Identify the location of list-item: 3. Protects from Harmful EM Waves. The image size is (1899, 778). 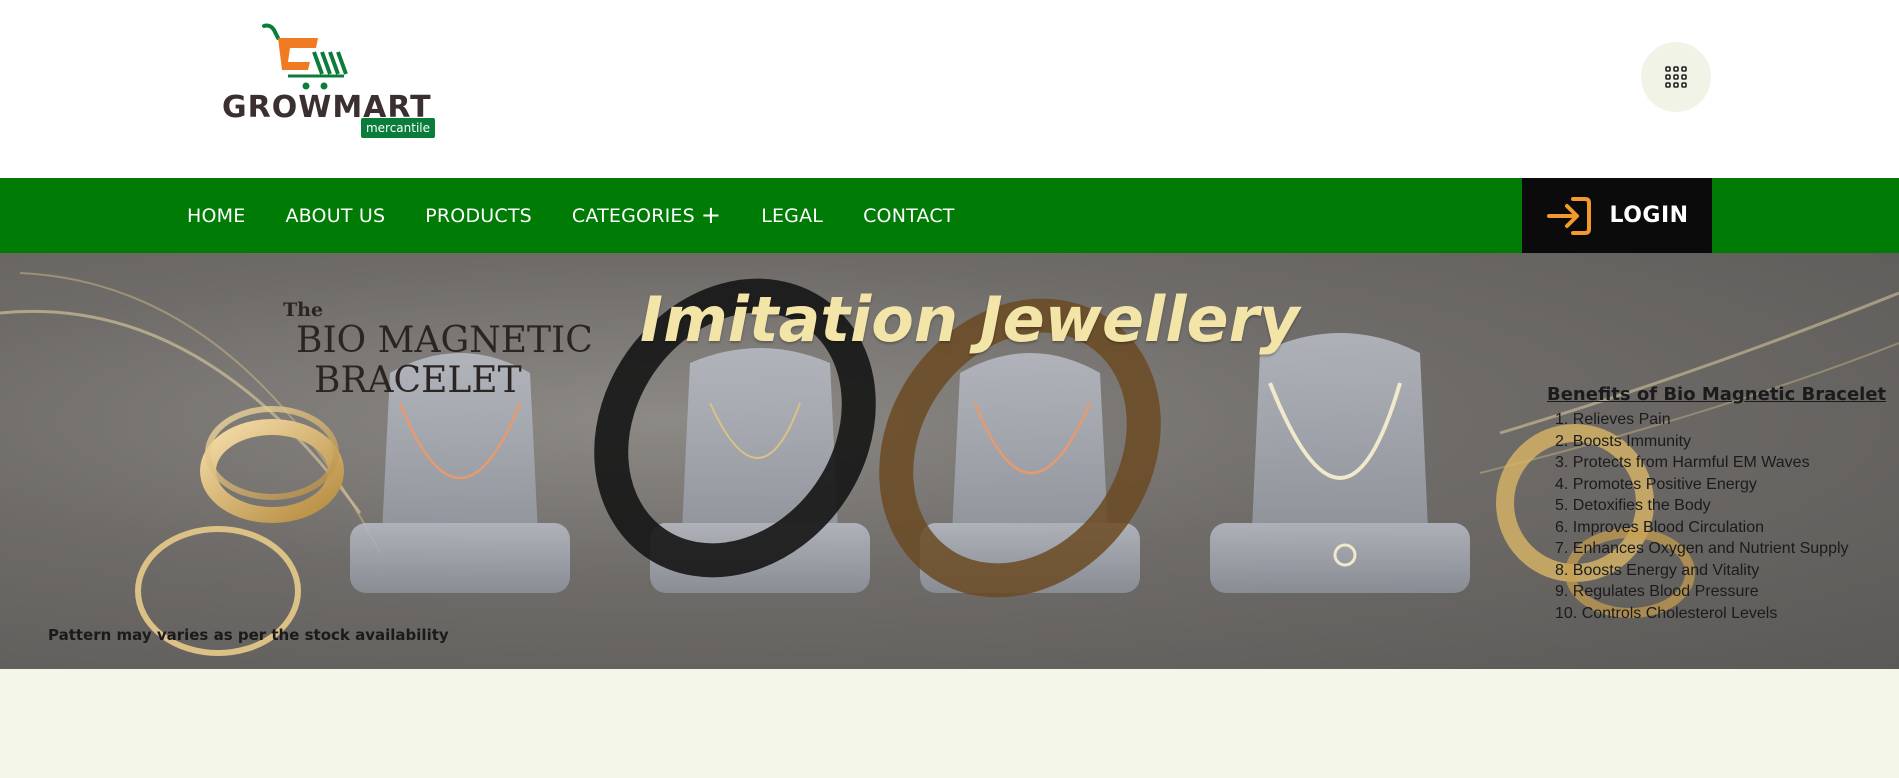
(1682, 462).